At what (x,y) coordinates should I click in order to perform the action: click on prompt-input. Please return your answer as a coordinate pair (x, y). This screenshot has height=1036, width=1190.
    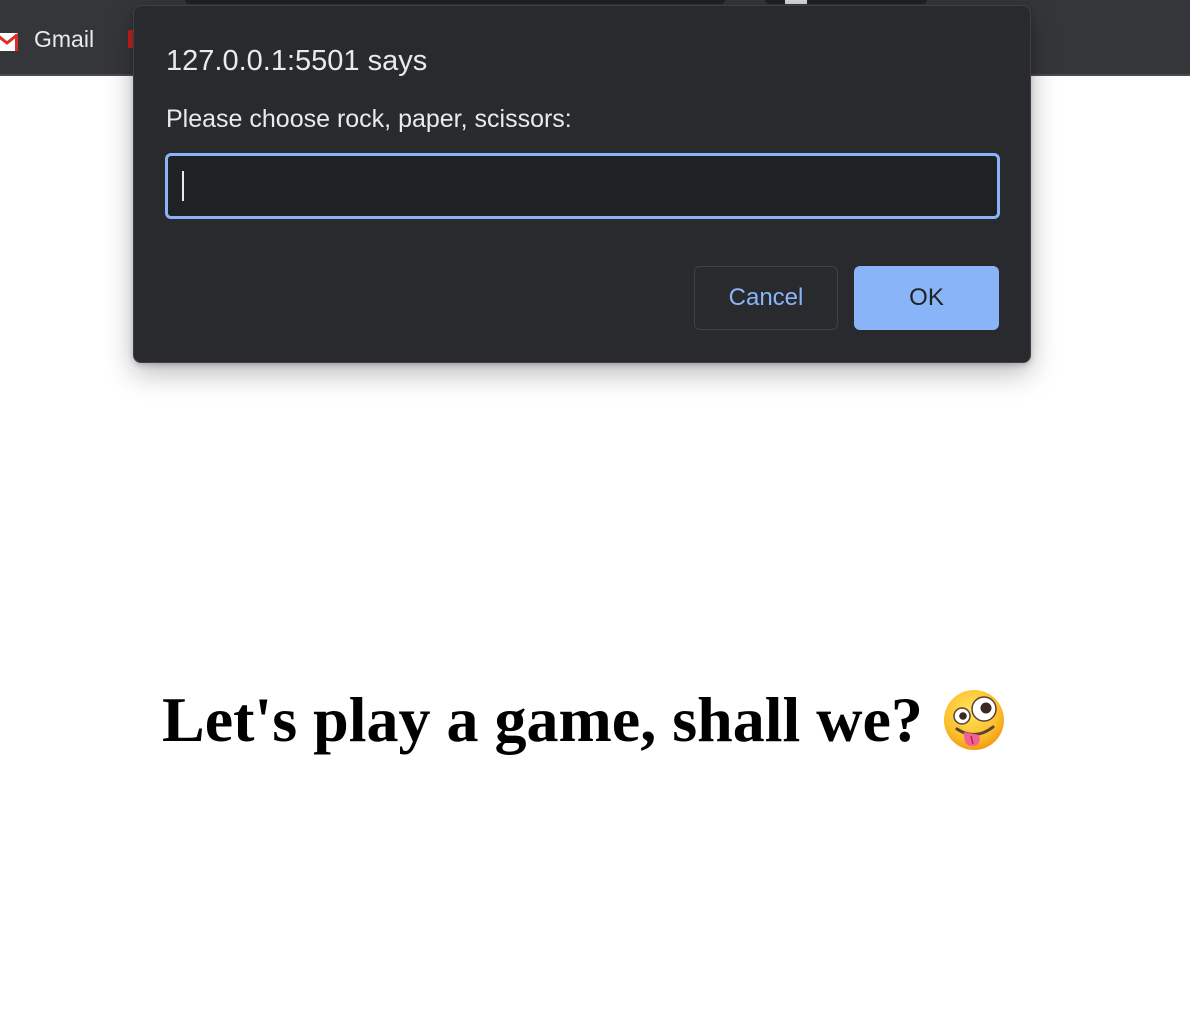
    Looking at the image, I should click on (582, 186).